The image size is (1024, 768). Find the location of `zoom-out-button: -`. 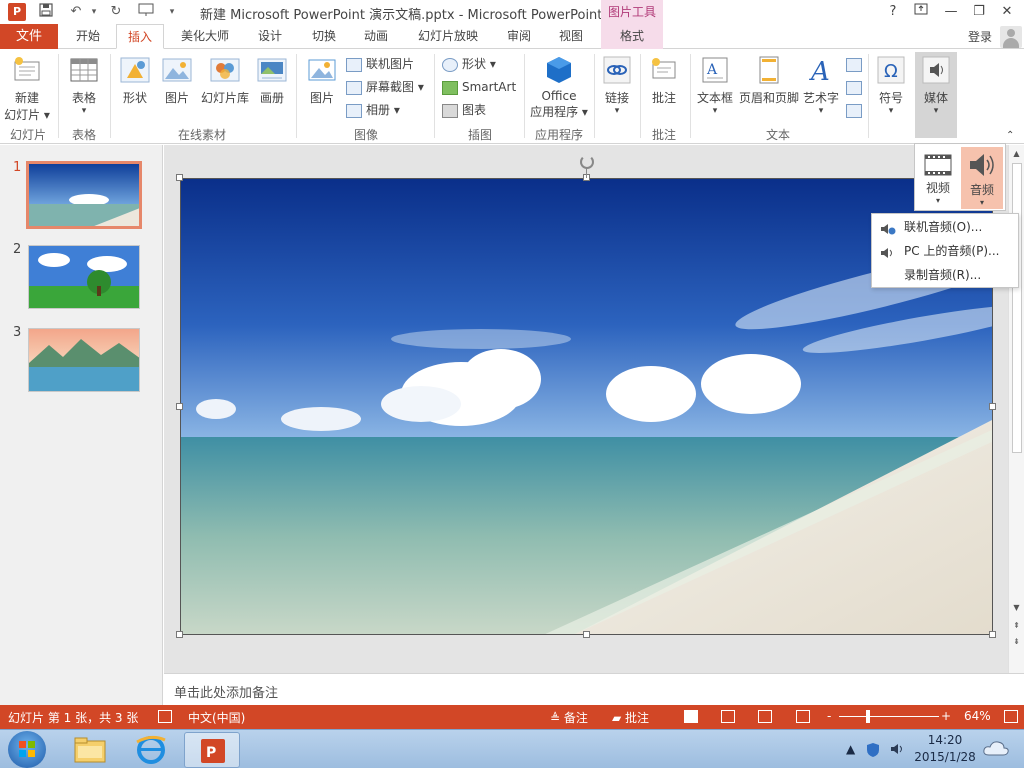

zoom-out-button: - is located at coordinates (829, 716).